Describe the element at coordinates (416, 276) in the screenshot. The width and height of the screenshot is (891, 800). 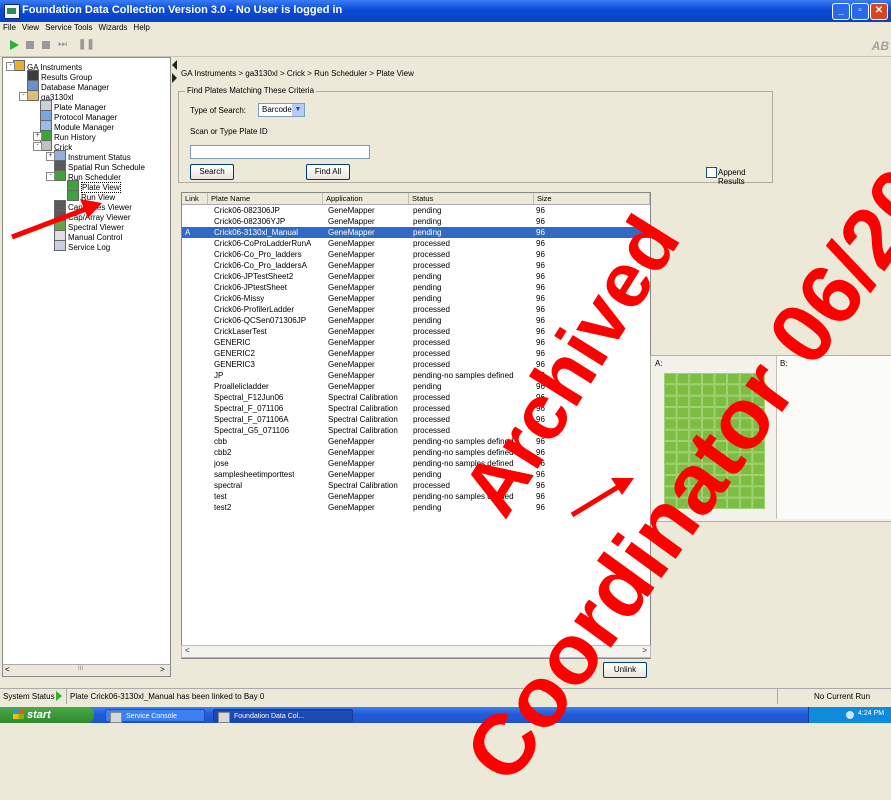
I see `table-row: Crick06-JPTestSheet2 GeneMapper pending 96` at that location.